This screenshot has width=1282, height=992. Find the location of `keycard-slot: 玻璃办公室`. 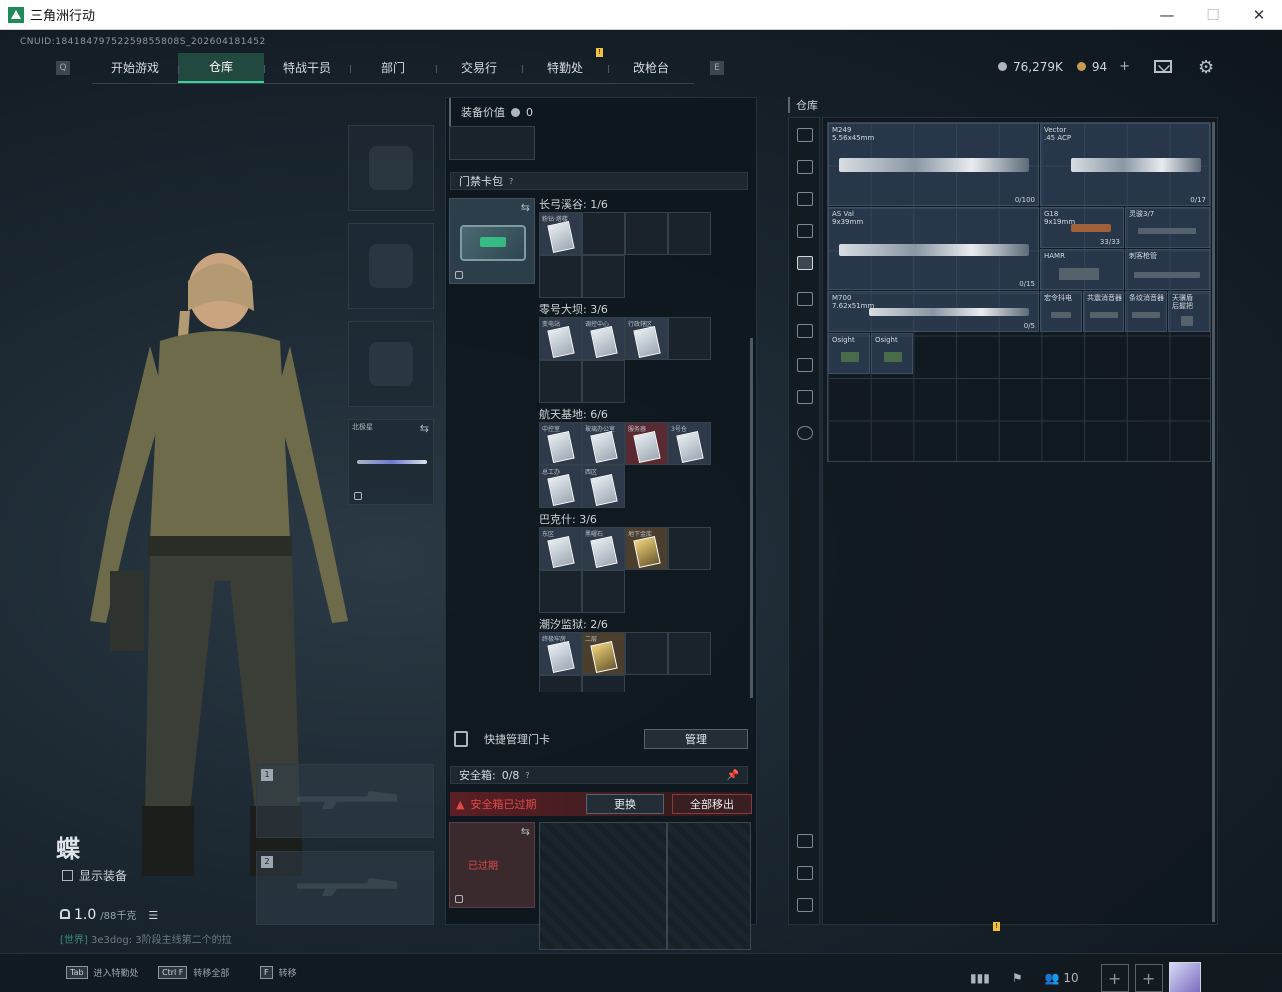

keycard-slot: 玻璃办公室 is located at coordinates (603, 443).